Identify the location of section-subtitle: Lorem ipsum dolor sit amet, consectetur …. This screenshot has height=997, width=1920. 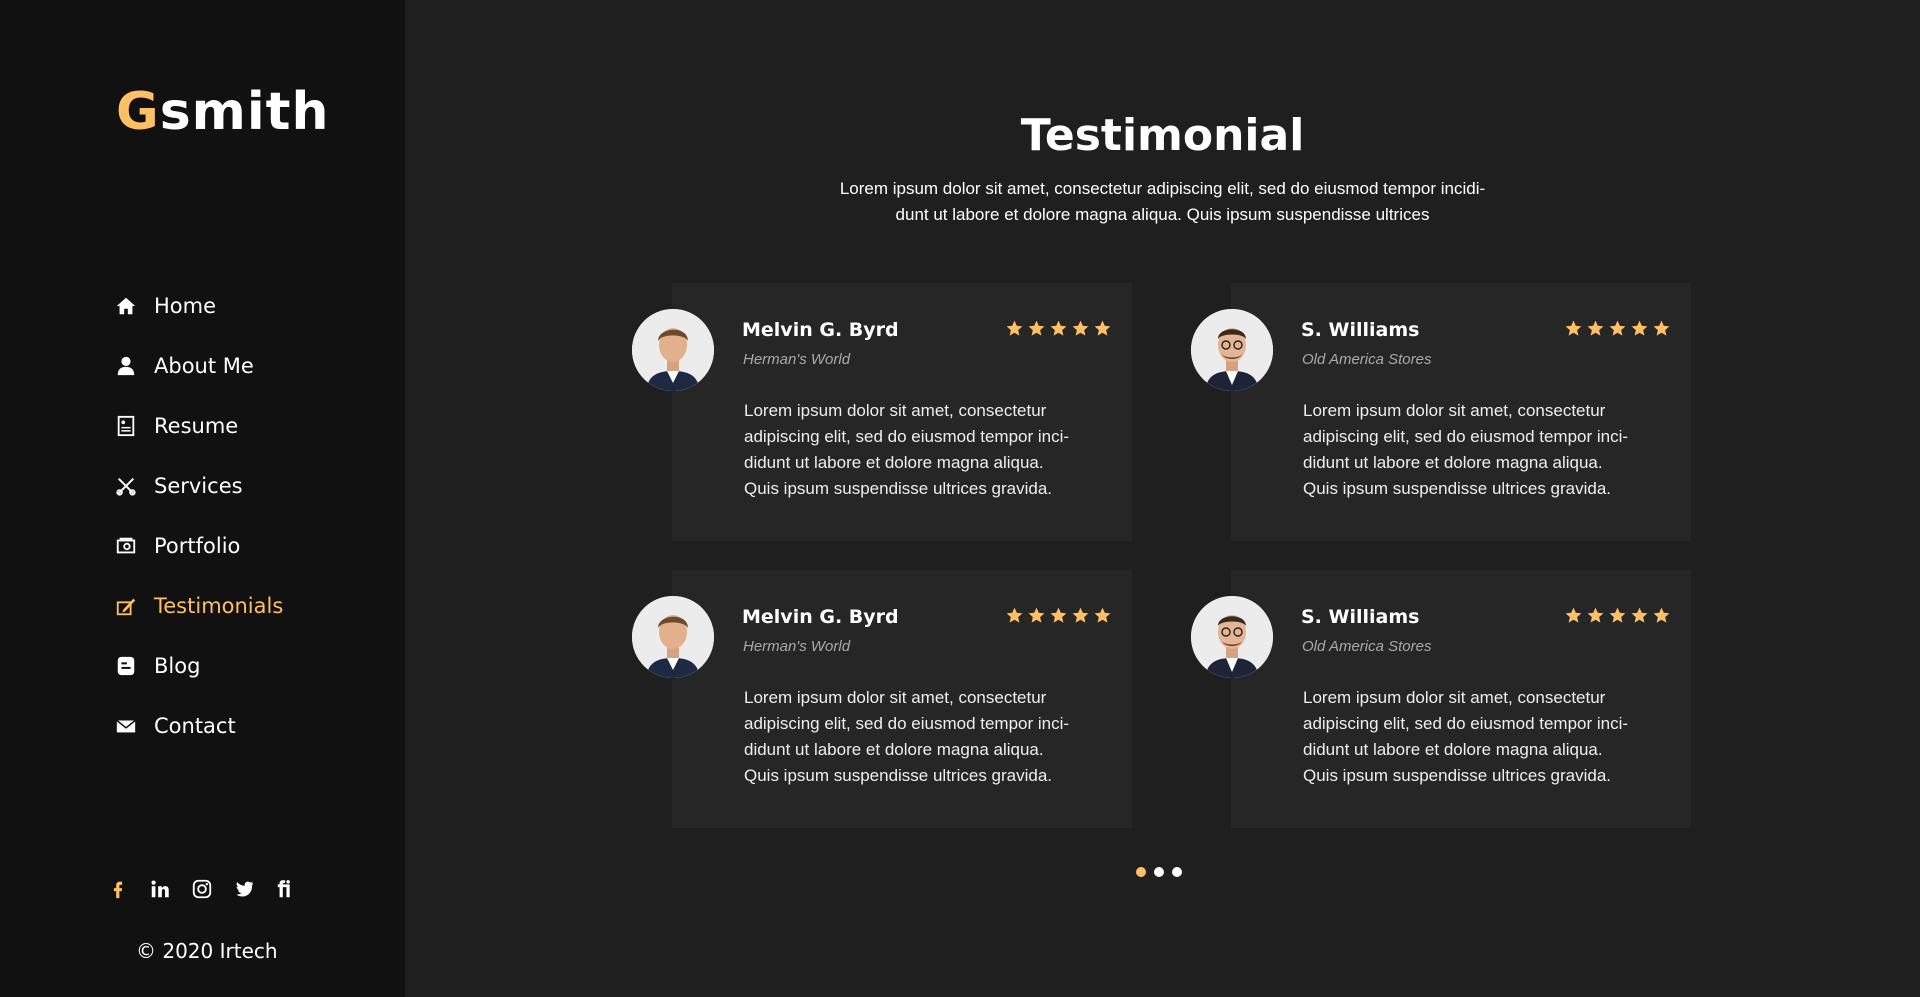
(1162, 202).